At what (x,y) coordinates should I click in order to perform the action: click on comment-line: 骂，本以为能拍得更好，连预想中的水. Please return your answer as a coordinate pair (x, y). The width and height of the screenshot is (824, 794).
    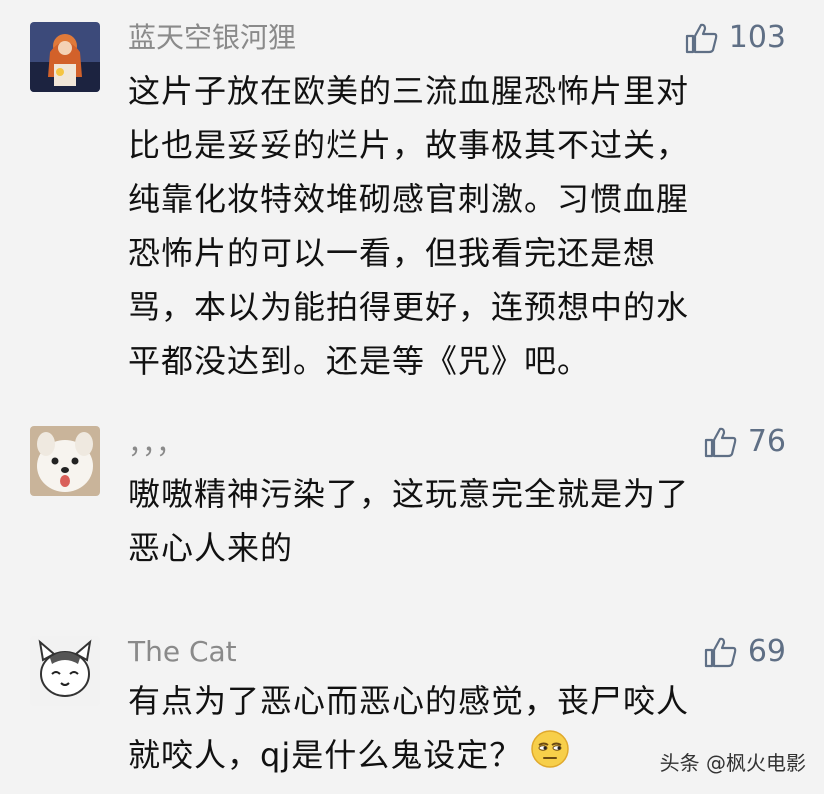
    Looking at the image, I should click on (409, 307).